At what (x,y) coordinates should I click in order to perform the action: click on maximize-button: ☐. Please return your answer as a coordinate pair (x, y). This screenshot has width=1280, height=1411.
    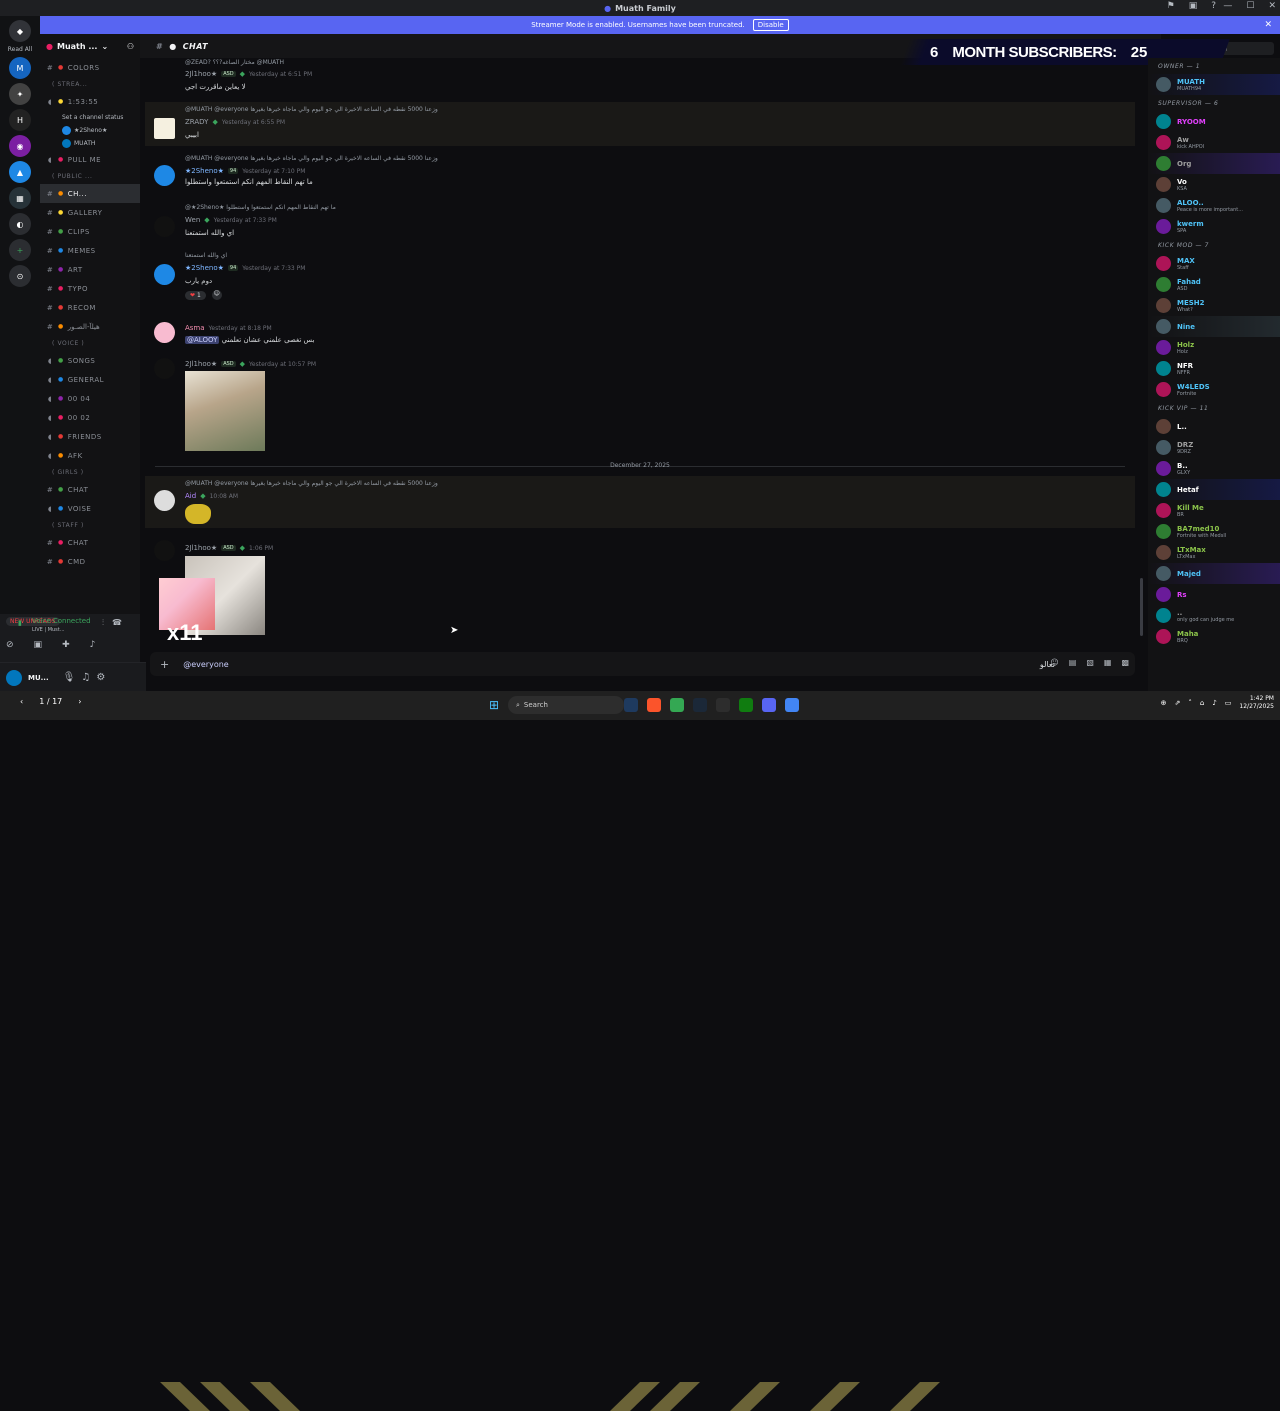
    Looking at the image, I should click on (1250, 6).